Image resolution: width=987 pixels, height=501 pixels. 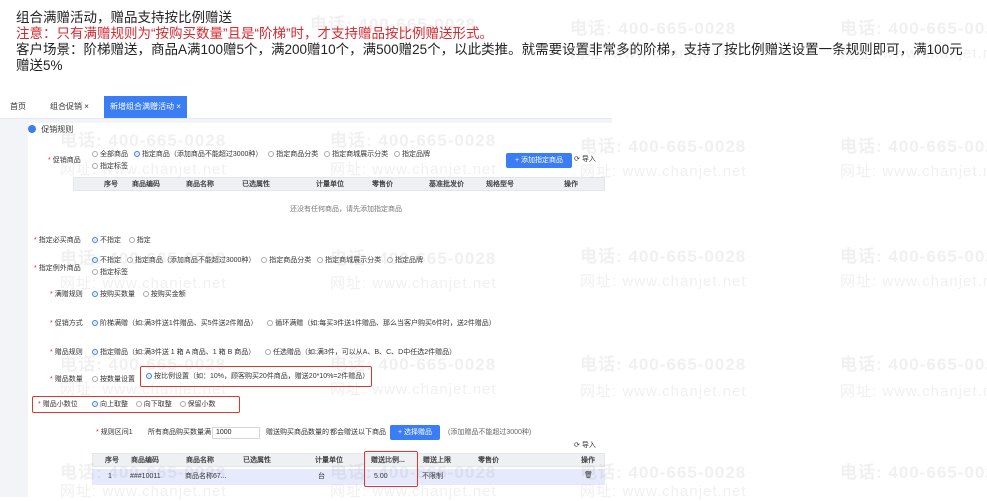 I want to click on section-icon, so click(x=32, y=129).